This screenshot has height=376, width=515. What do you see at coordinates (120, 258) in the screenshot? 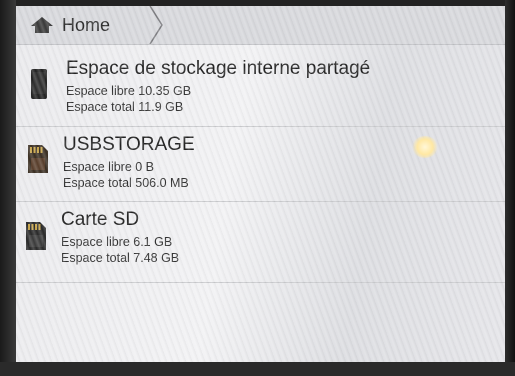
I see `storage-item-total-space: Espace total 7.48 GB` at bounding box center [120, 258].